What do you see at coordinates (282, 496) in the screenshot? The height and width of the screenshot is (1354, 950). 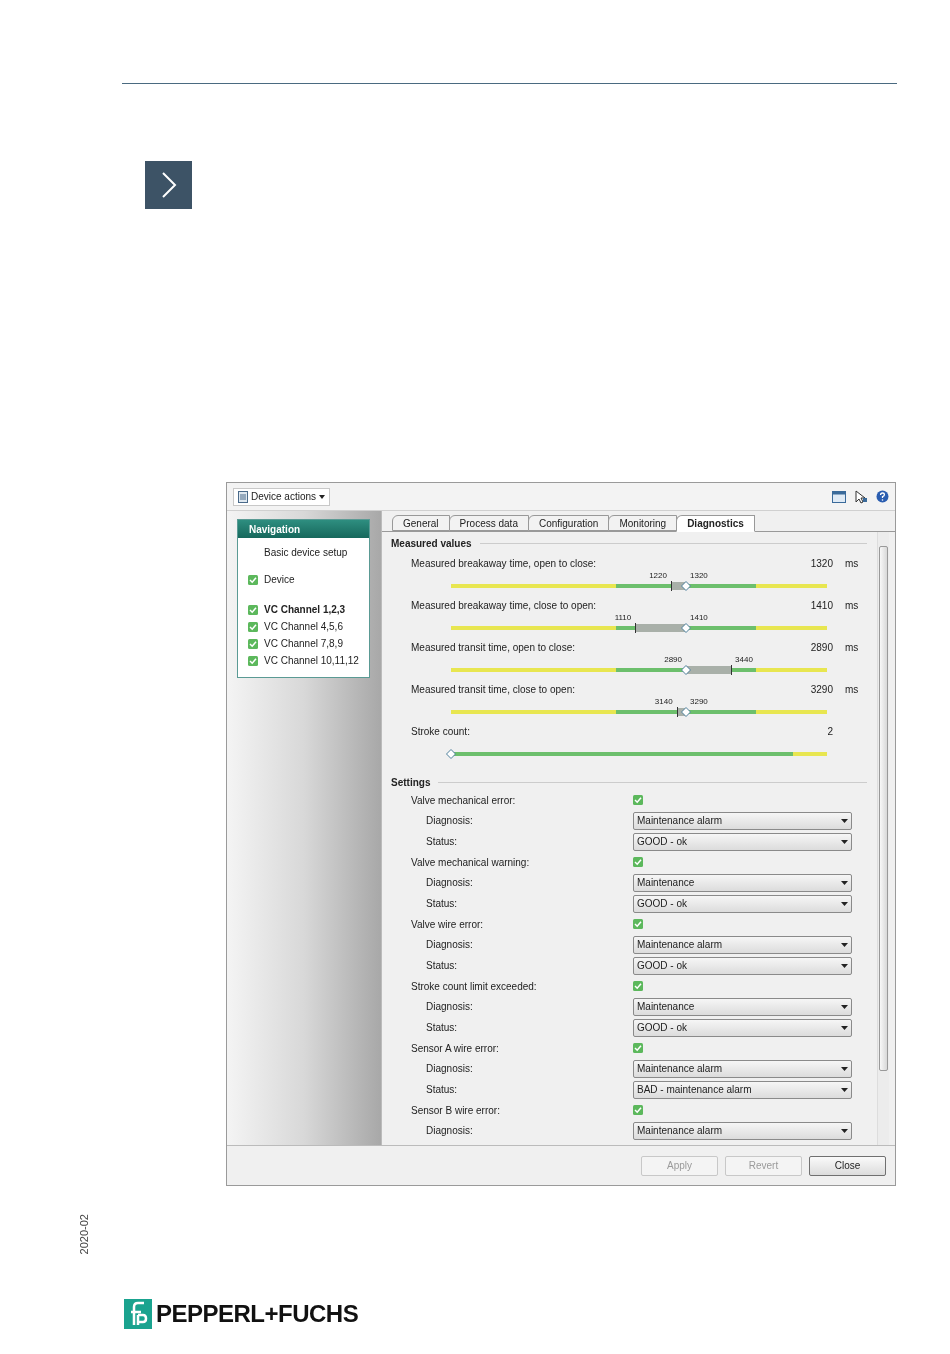 I see `device-actions-menu: Device actions` at bounding box center [282, 496].